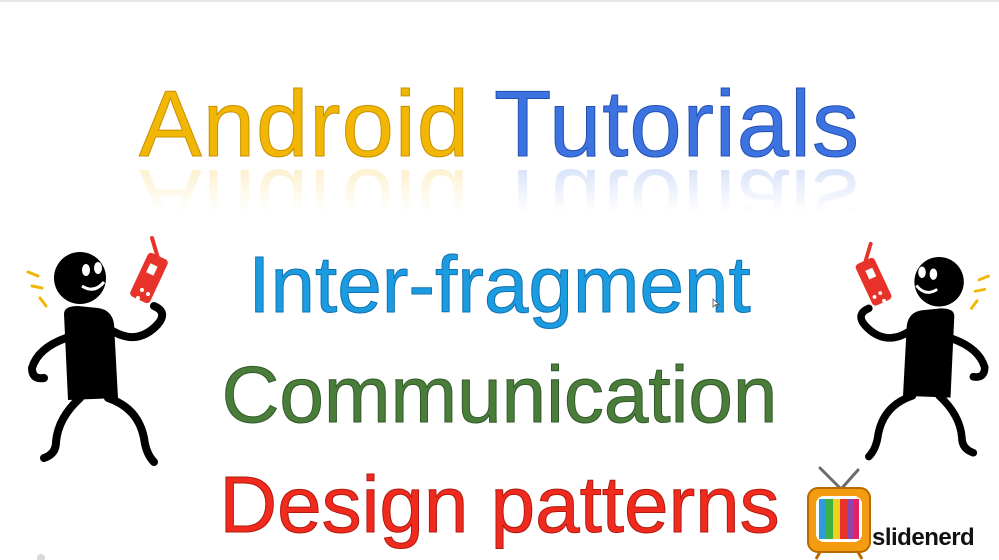  What do you see at coordinates (41, 557) in the screenshot?
I see `page-indicator-icon` at bounding box center [41, 557].